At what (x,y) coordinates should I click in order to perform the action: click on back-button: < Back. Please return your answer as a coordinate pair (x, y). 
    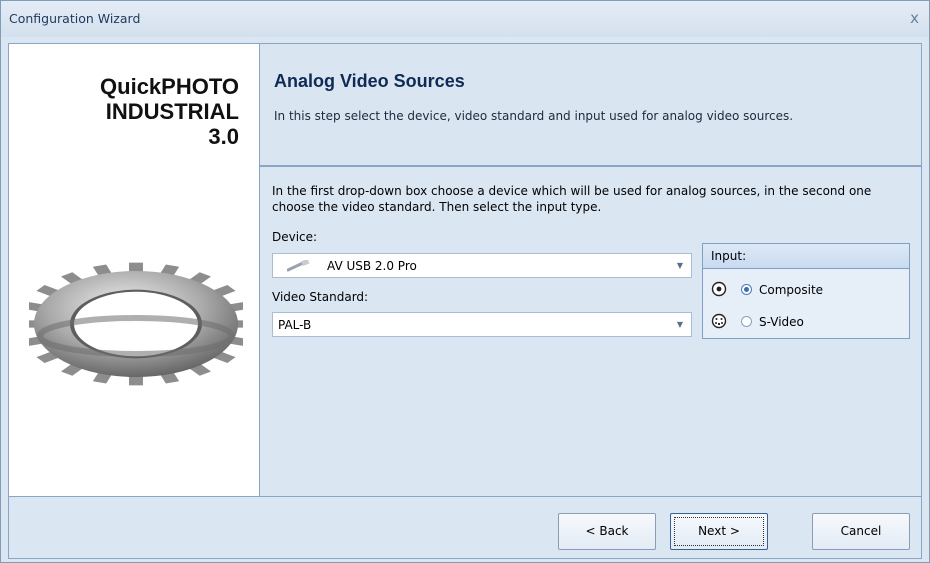
    Looking at the image, I should click on (607, 531).